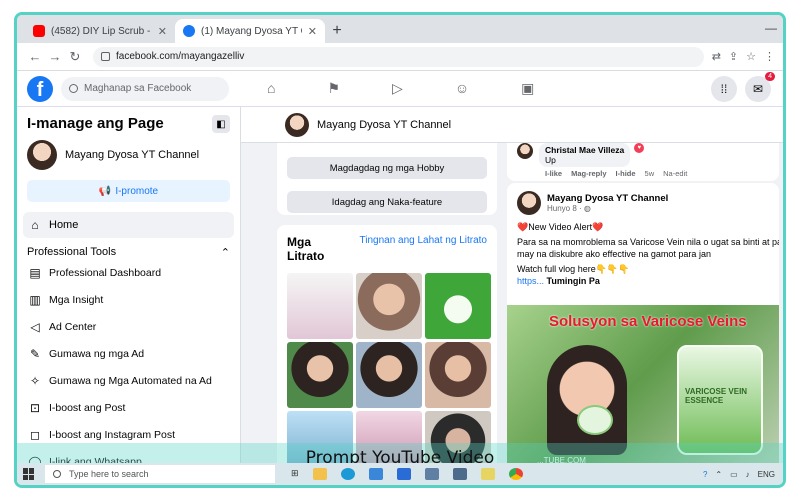  I want to click on avatar, so click(525, 151).